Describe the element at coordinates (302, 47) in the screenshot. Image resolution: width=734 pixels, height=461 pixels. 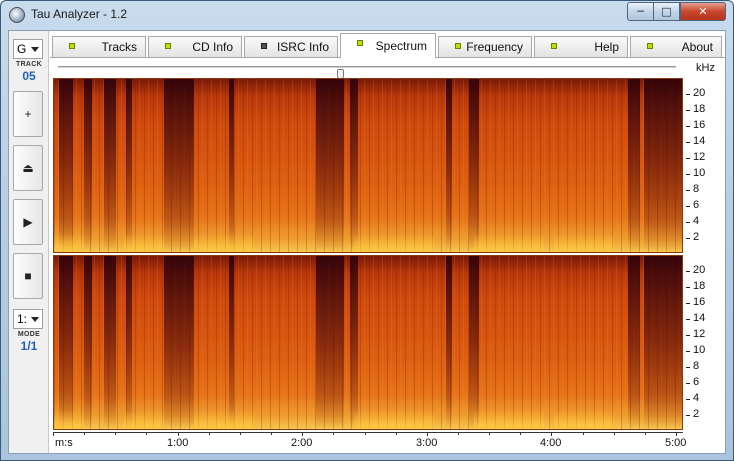
I see `tab-label: ISRC Info` at that location.